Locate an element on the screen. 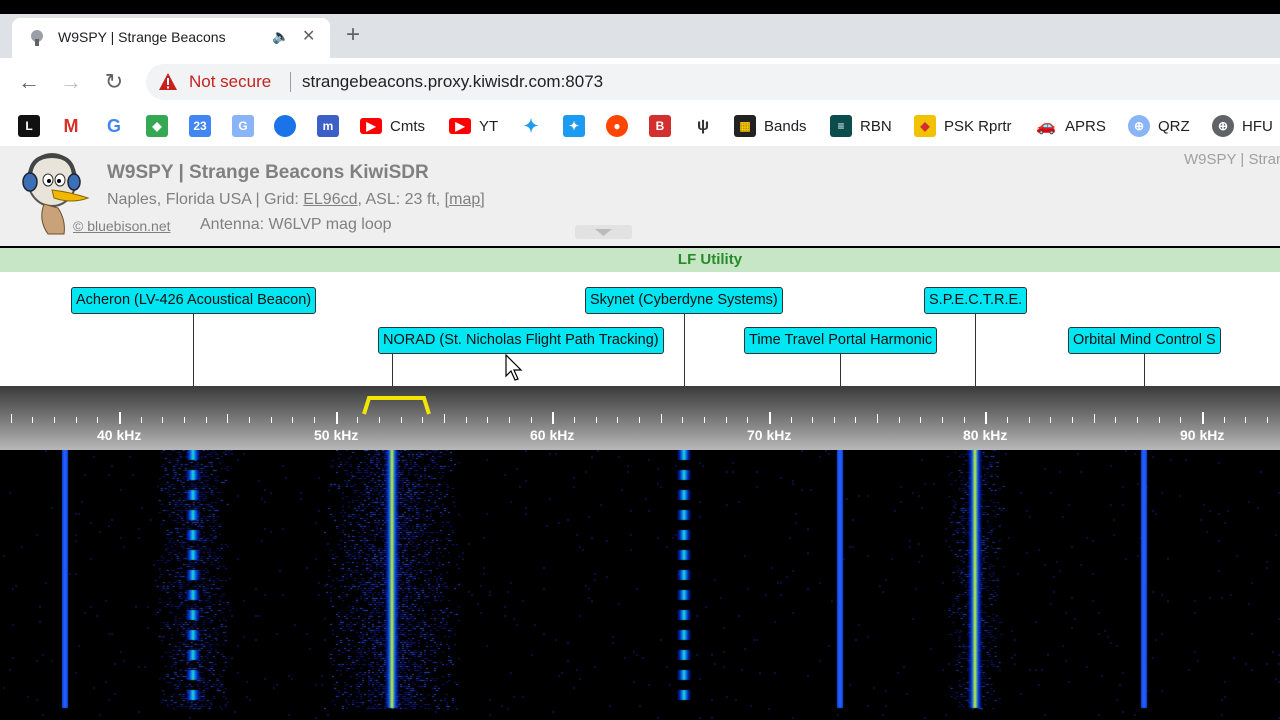 The image size is (1280, 720). bookmark-maps: ◆ is located at coordinates (157, 126).